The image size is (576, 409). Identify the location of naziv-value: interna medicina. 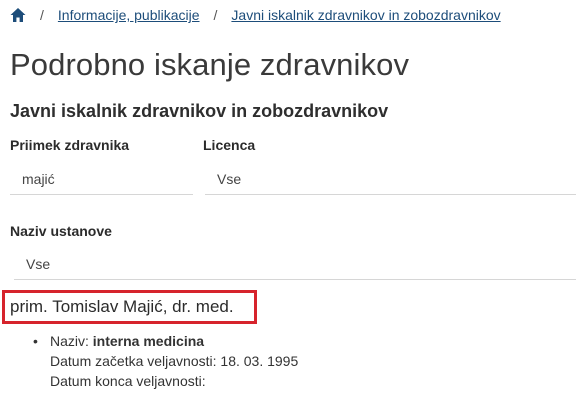
(148, 341).